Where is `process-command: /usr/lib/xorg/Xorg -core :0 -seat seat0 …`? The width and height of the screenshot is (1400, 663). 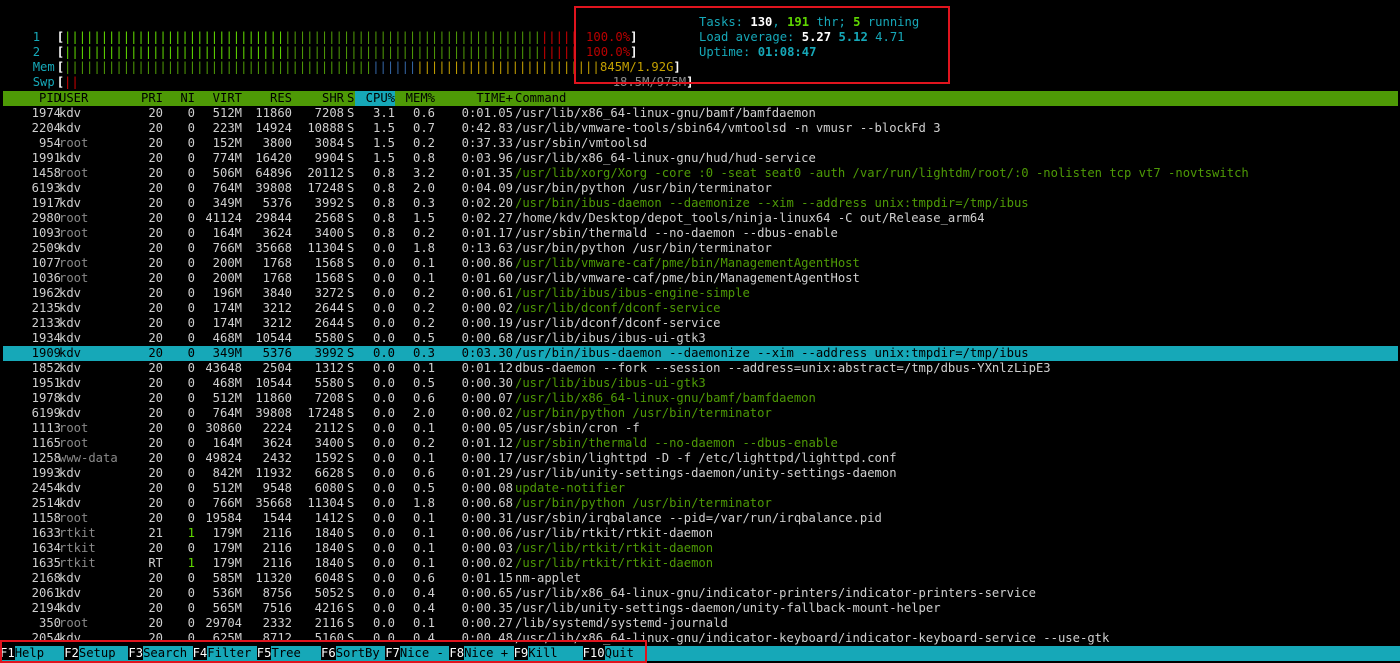 process-command: /usr/lib/xorg/Xorg -core :0 -seat seat0 … is located at coordinates (882, 173).